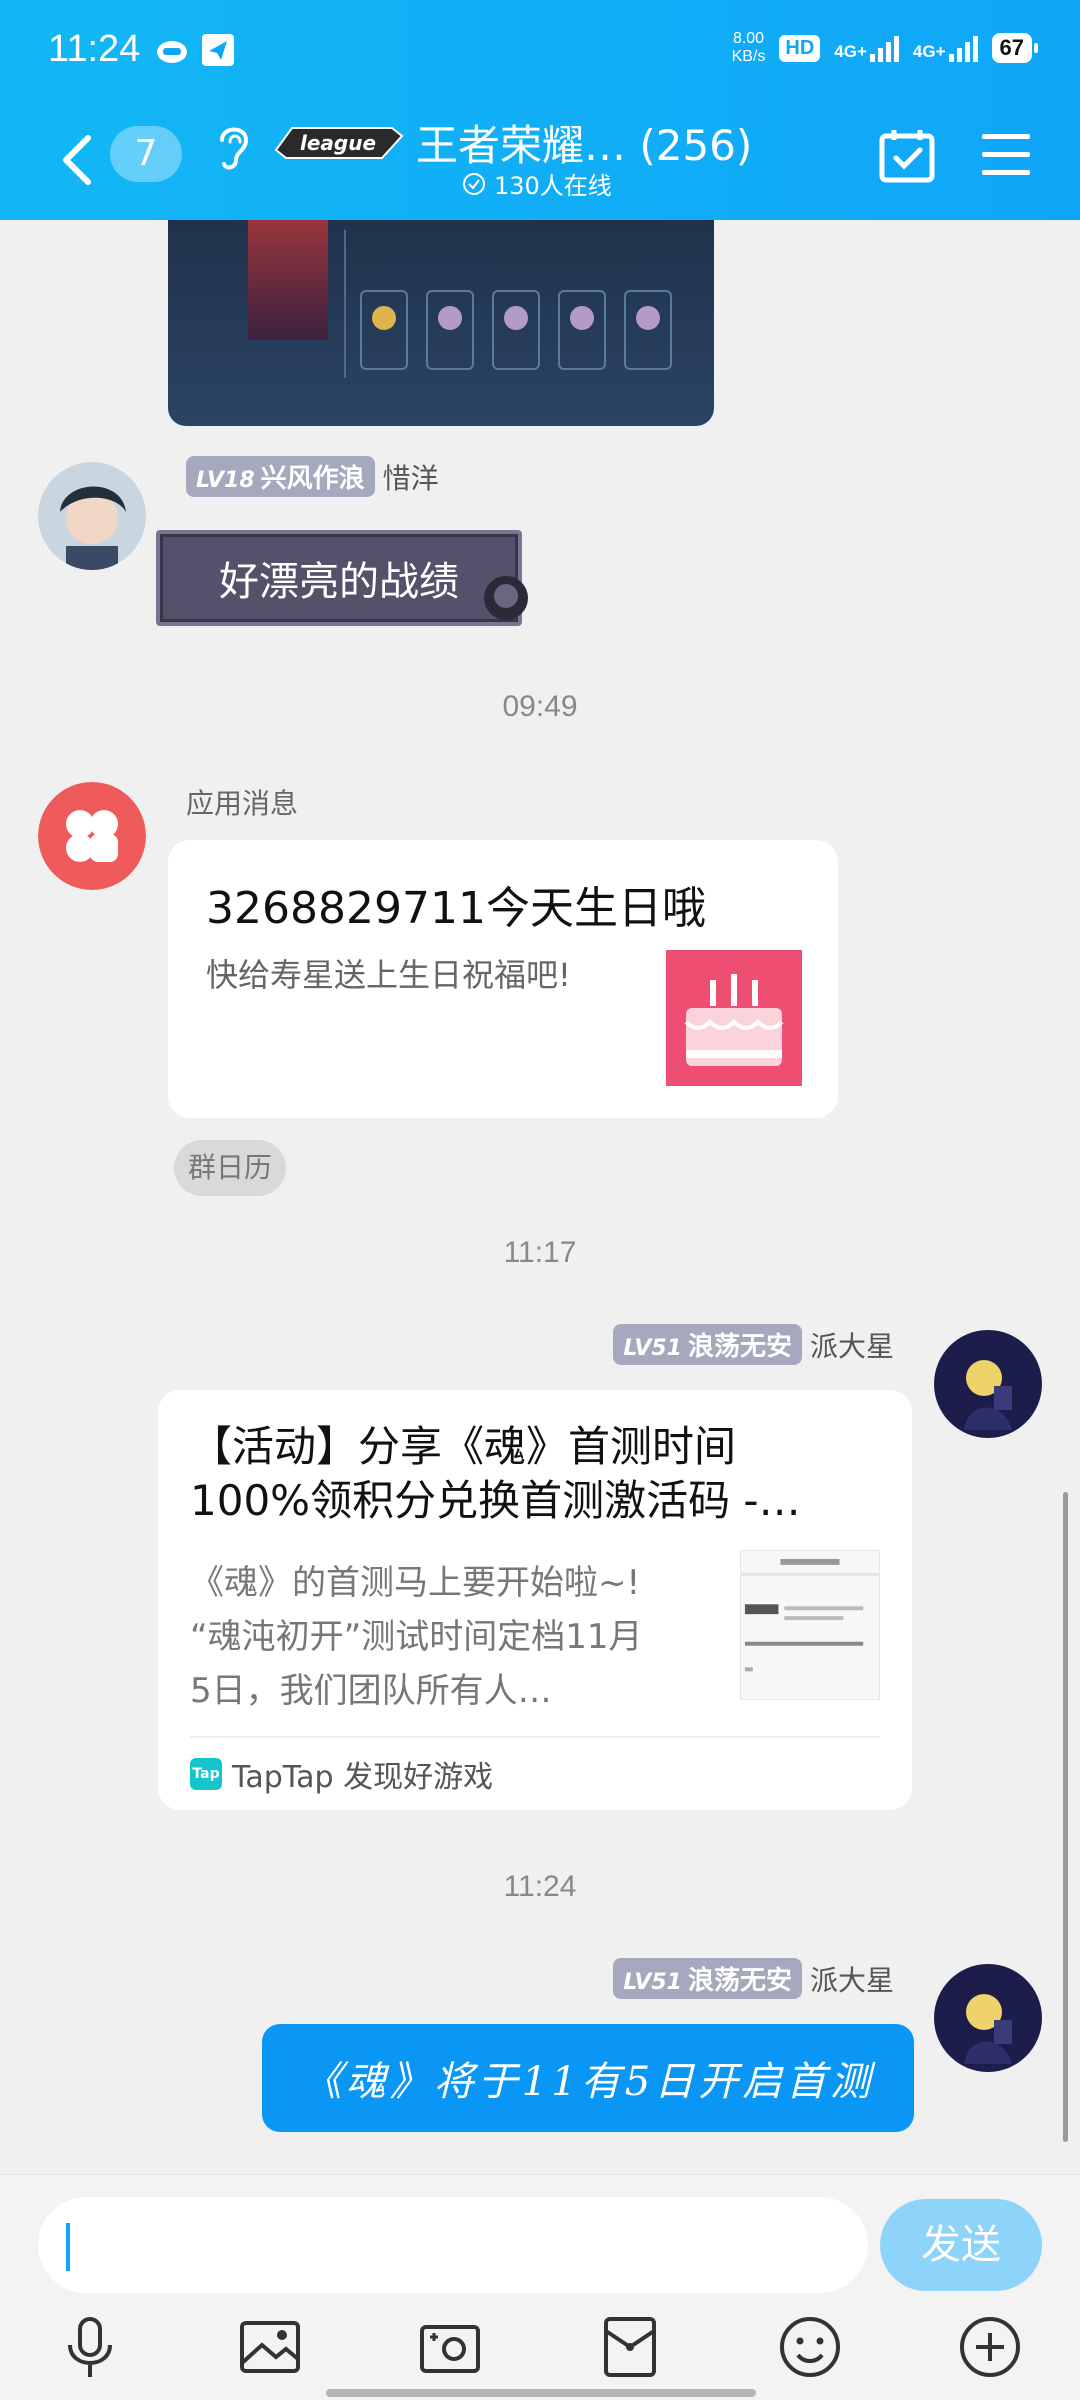 The height and width of the screenshot is (2400, 1080). Describe the element at coordinates (945, 48) in the screenshot. I see `signal-sim2: 4G+` at that location.